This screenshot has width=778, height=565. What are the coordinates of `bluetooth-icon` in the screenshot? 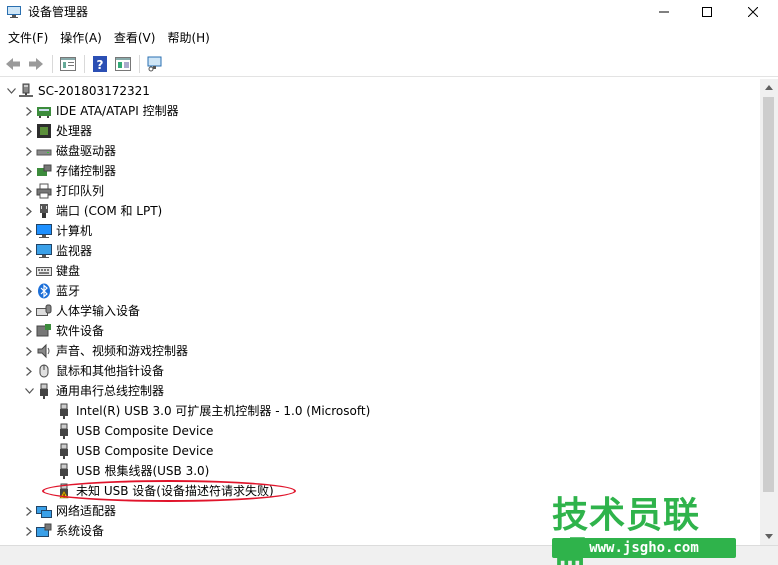 It's located at (44, 291).